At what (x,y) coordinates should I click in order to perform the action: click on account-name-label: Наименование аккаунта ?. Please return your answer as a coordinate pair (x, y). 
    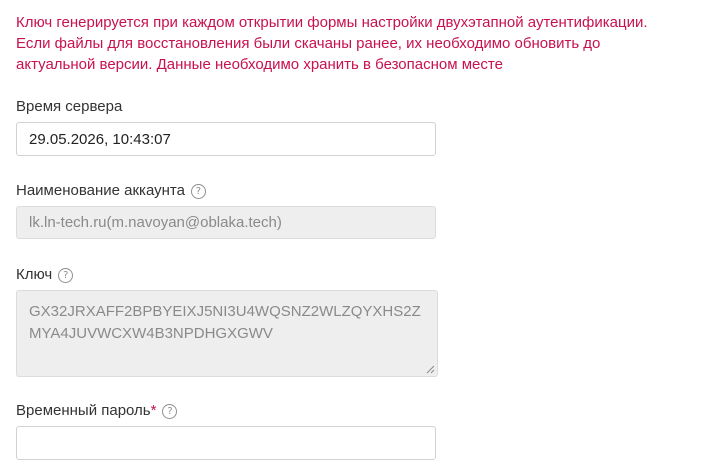
    Looking at the image, I should click on (111, 191).